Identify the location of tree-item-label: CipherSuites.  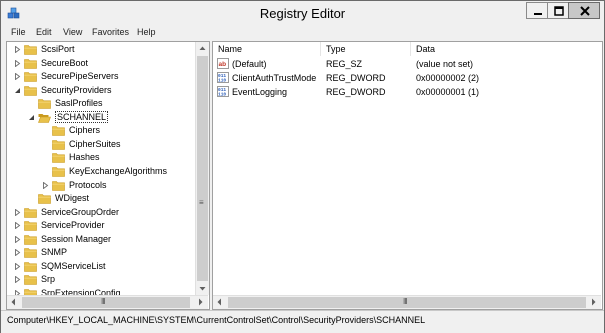
(95, 143).